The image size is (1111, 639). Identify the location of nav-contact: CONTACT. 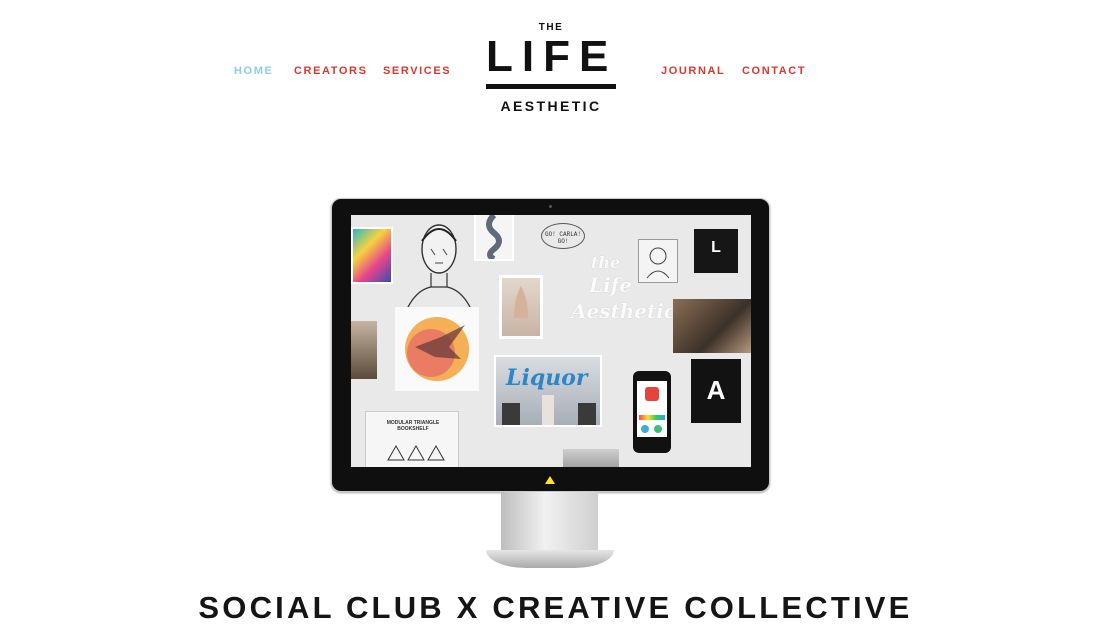
(774, 71).